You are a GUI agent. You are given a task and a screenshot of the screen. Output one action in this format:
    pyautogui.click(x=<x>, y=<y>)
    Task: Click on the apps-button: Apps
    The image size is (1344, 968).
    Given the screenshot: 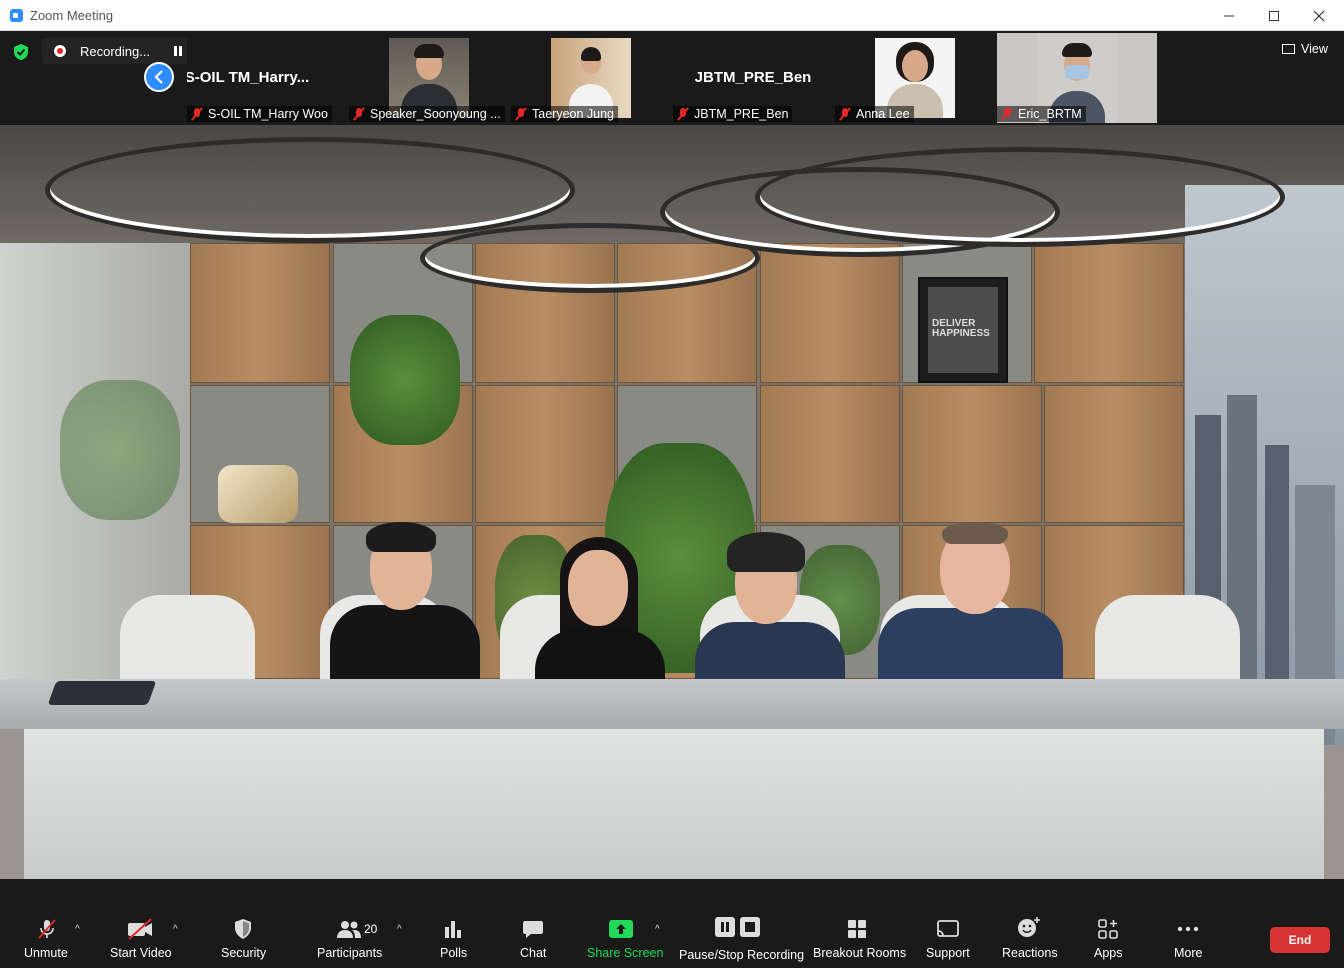 What is the action you would take?
    pyautogui.click(x=1108, y=923)
    